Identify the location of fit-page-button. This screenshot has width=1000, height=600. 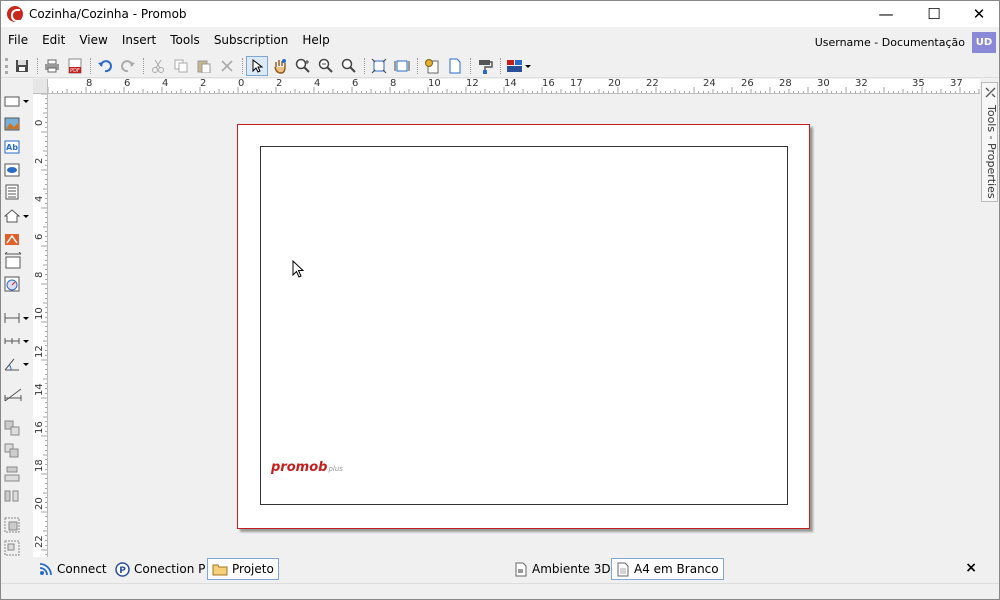
(379, 66).